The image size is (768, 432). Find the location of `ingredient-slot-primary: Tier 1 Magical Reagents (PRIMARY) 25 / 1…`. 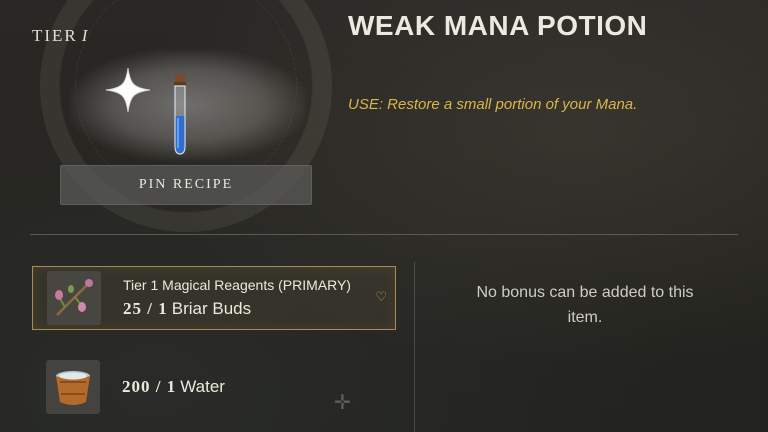

ingredient-slot-primary: Tier 1 Magical Reagents (PRIMARY) 25 / 1… is located at coordinates (214, 298).